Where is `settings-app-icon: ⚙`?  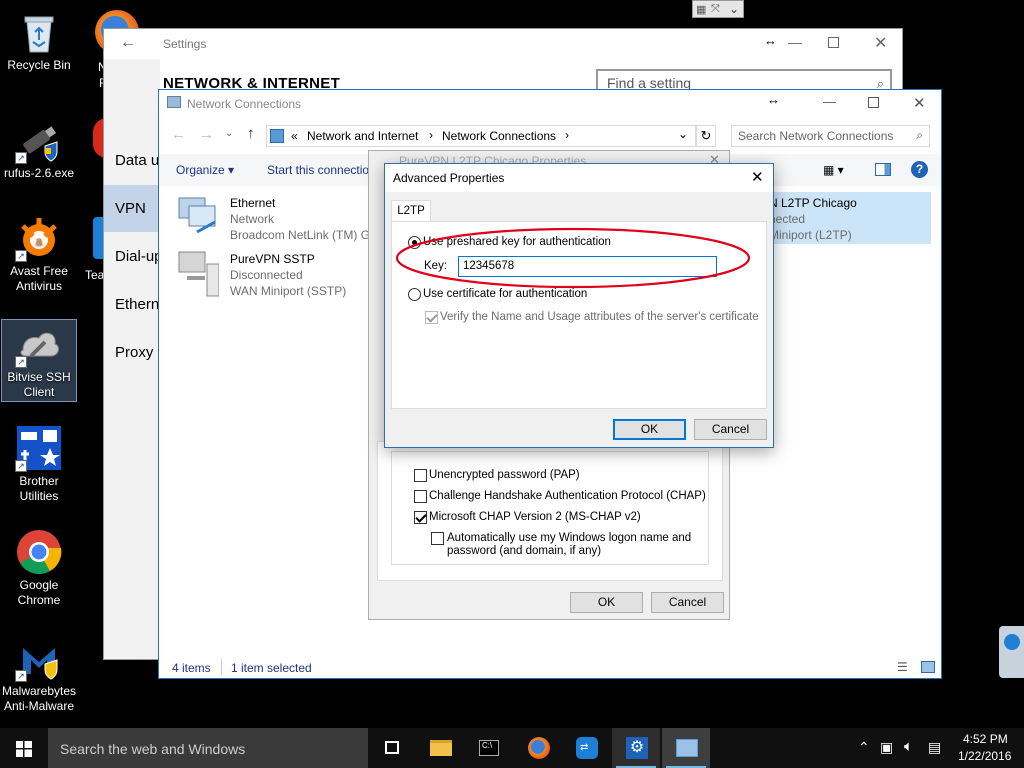 settings-app-icon: ⚙ is located at coordinates (637, 748).